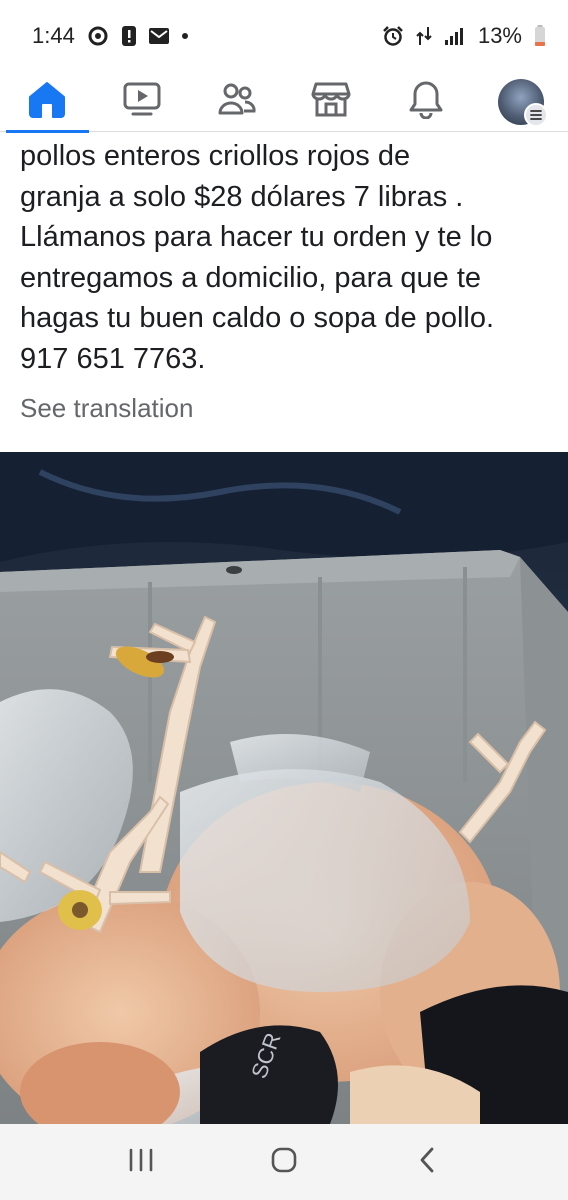 The image size is (568, 1200). Describe the element at coordinates (393, 36) in the screenshot. I see `alarm-icon` at that location.